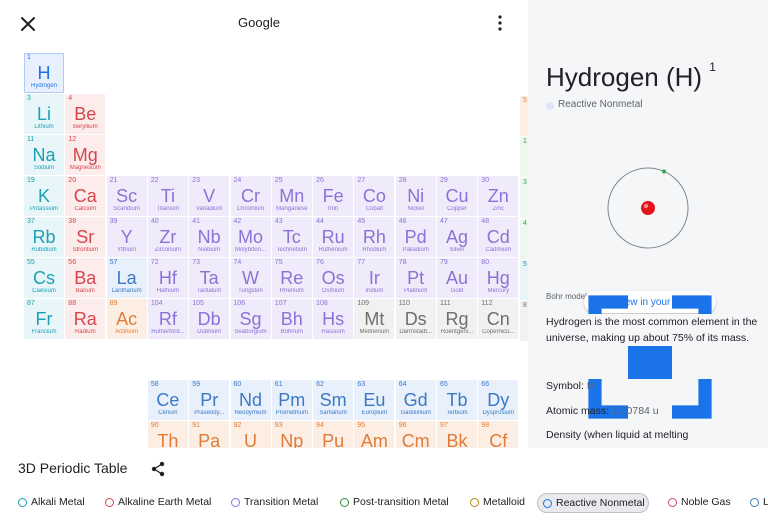 Image resolution: width=768 pixels, height=524 pixels. What do you see at coordinates (650, 355) in the screenshot?
I see `view-in-space-button: View in your space` at bounding box center [650, 355].